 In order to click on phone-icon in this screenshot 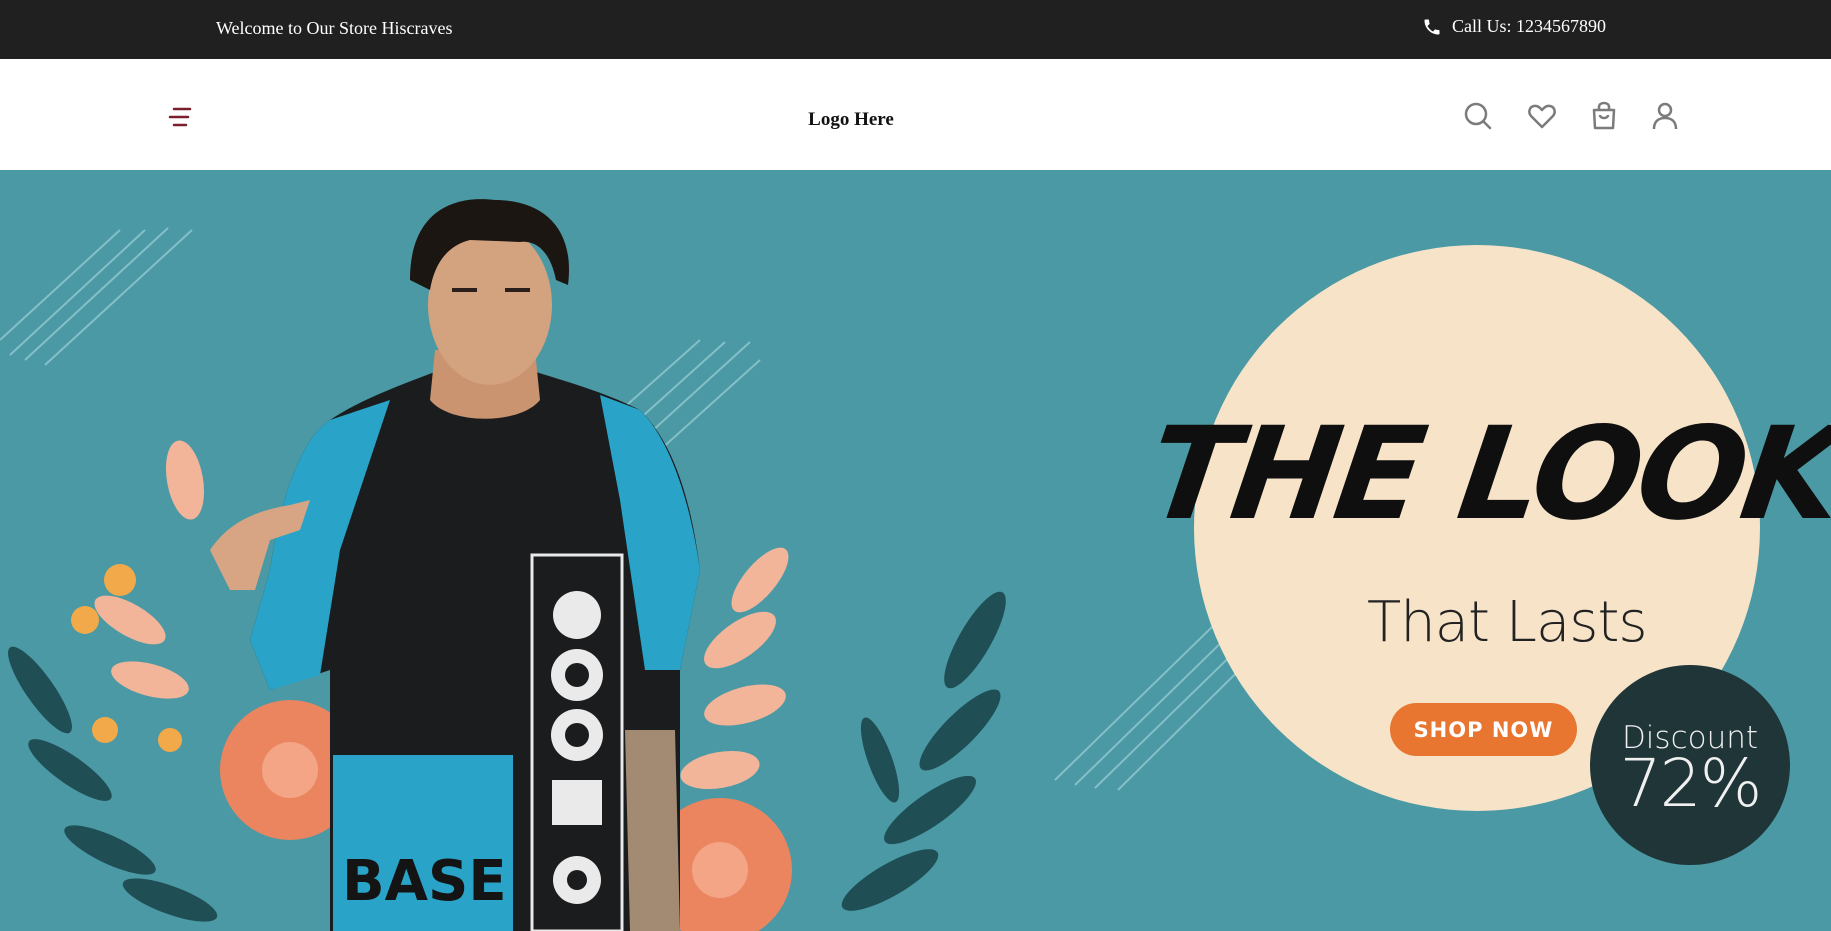, I will do `click(1432, 26)`.